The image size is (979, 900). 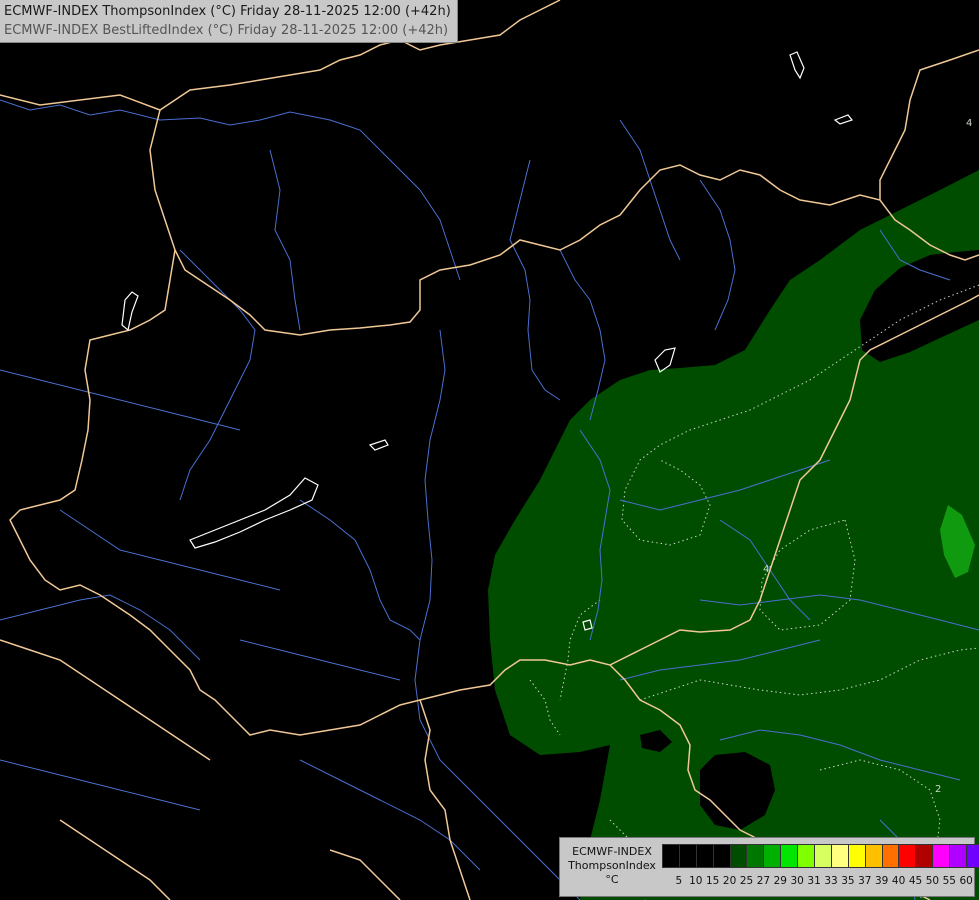 I want to click on legend-tick-label: 30, so click(x=797, y=881).